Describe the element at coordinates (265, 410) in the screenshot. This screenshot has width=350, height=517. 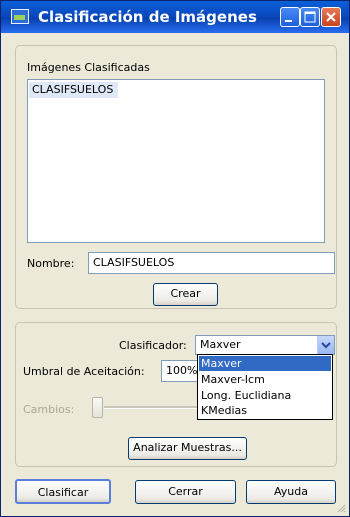
I see `option-kmedias: KMedias` at that location.